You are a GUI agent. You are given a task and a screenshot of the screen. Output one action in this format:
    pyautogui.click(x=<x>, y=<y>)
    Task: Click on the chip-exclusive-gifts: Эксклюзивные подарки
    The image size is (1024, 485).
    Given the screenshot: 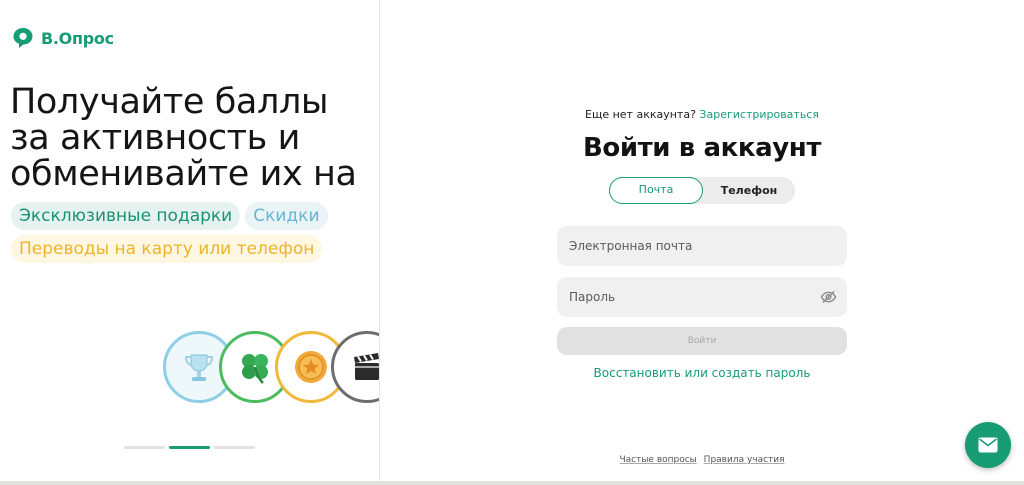 What is the action you would take?
    pyautogui.click(x=126, y=216)
    